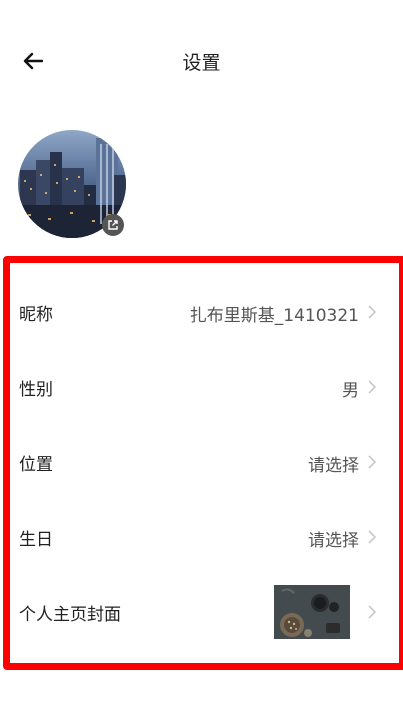 The height and width of the screenshot is (716, 403). What do you see at coordinates (350, 391) in the screenshot?
I see `gender-value: 男` at bounding box center [350, 391].